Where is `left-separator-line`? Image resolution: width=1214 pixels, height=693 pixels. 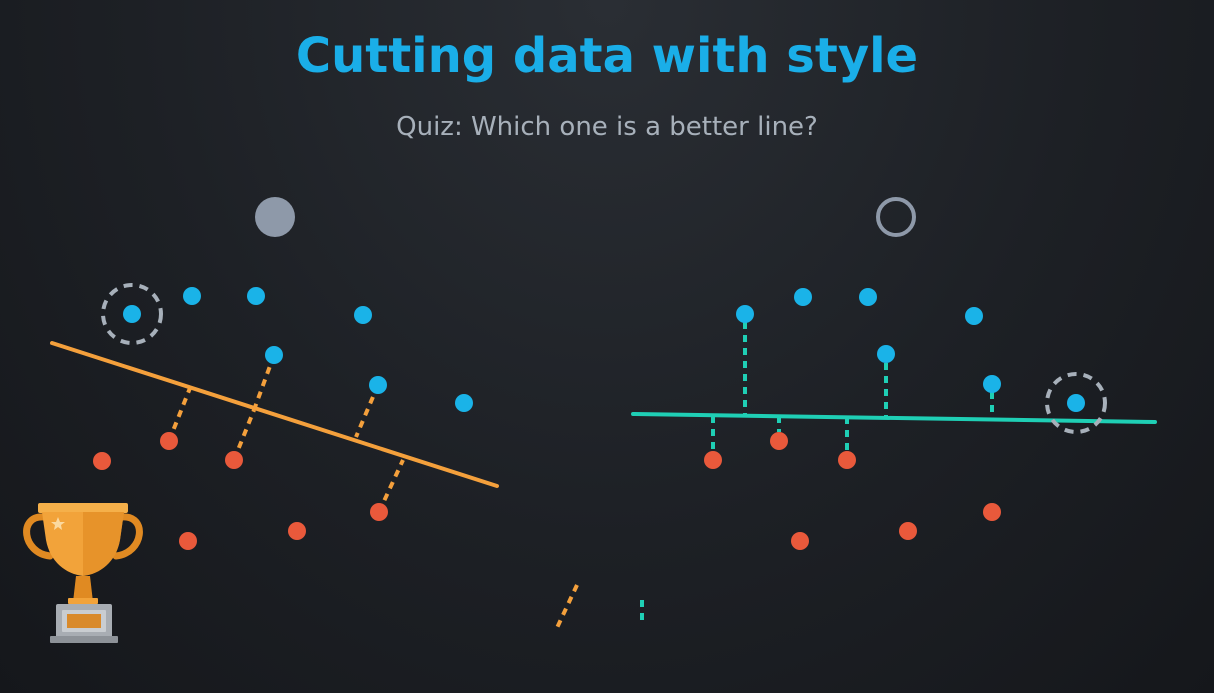 left-separator-line is located at coordinates (274, 414).